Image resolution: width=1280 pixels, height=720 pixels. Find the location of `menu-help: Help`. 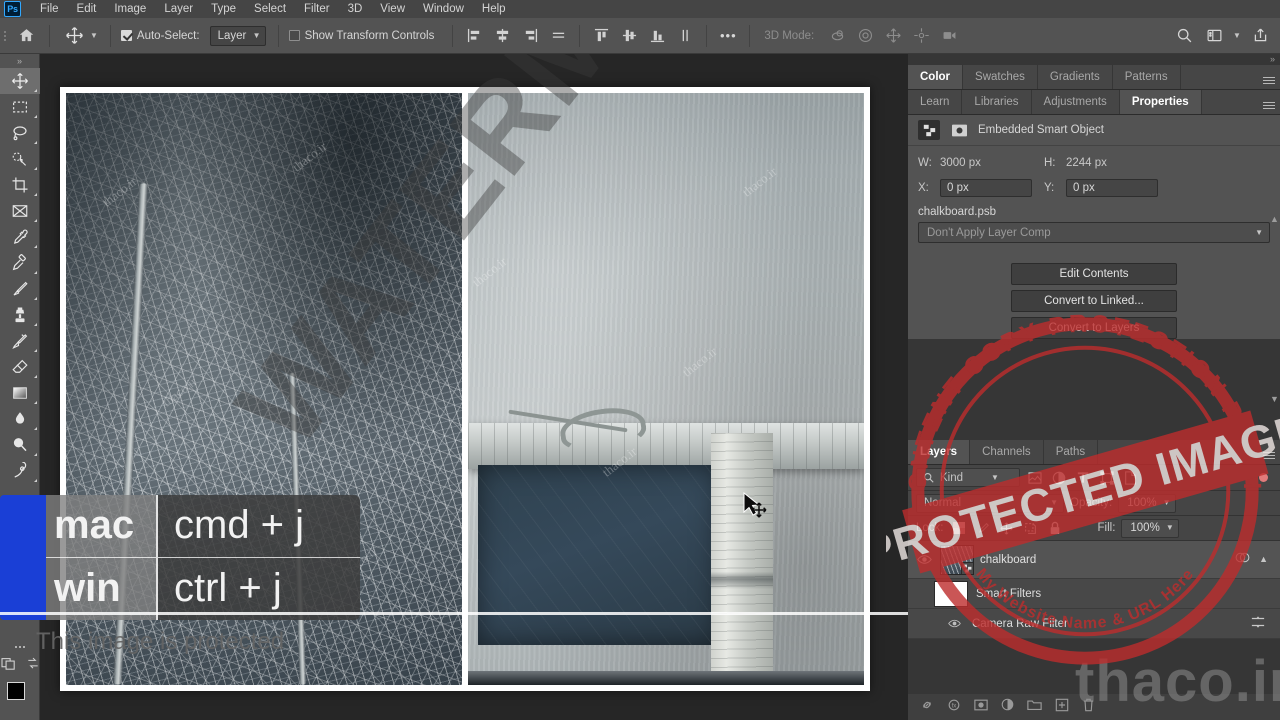

menu-help: Help is located at coordinates (494, 9).